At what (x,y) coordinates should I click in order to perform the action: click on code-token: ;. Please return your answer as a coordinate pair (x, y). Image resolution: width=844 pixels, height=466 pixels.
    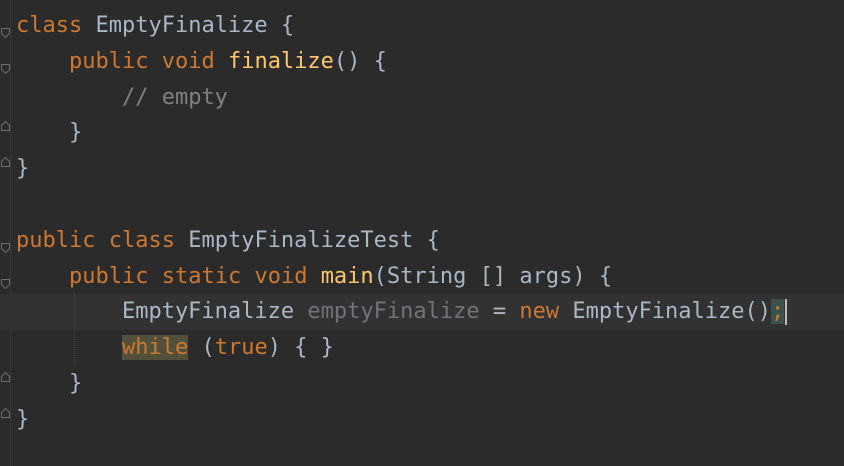
    Looking at the image, I should click on (778, 312).